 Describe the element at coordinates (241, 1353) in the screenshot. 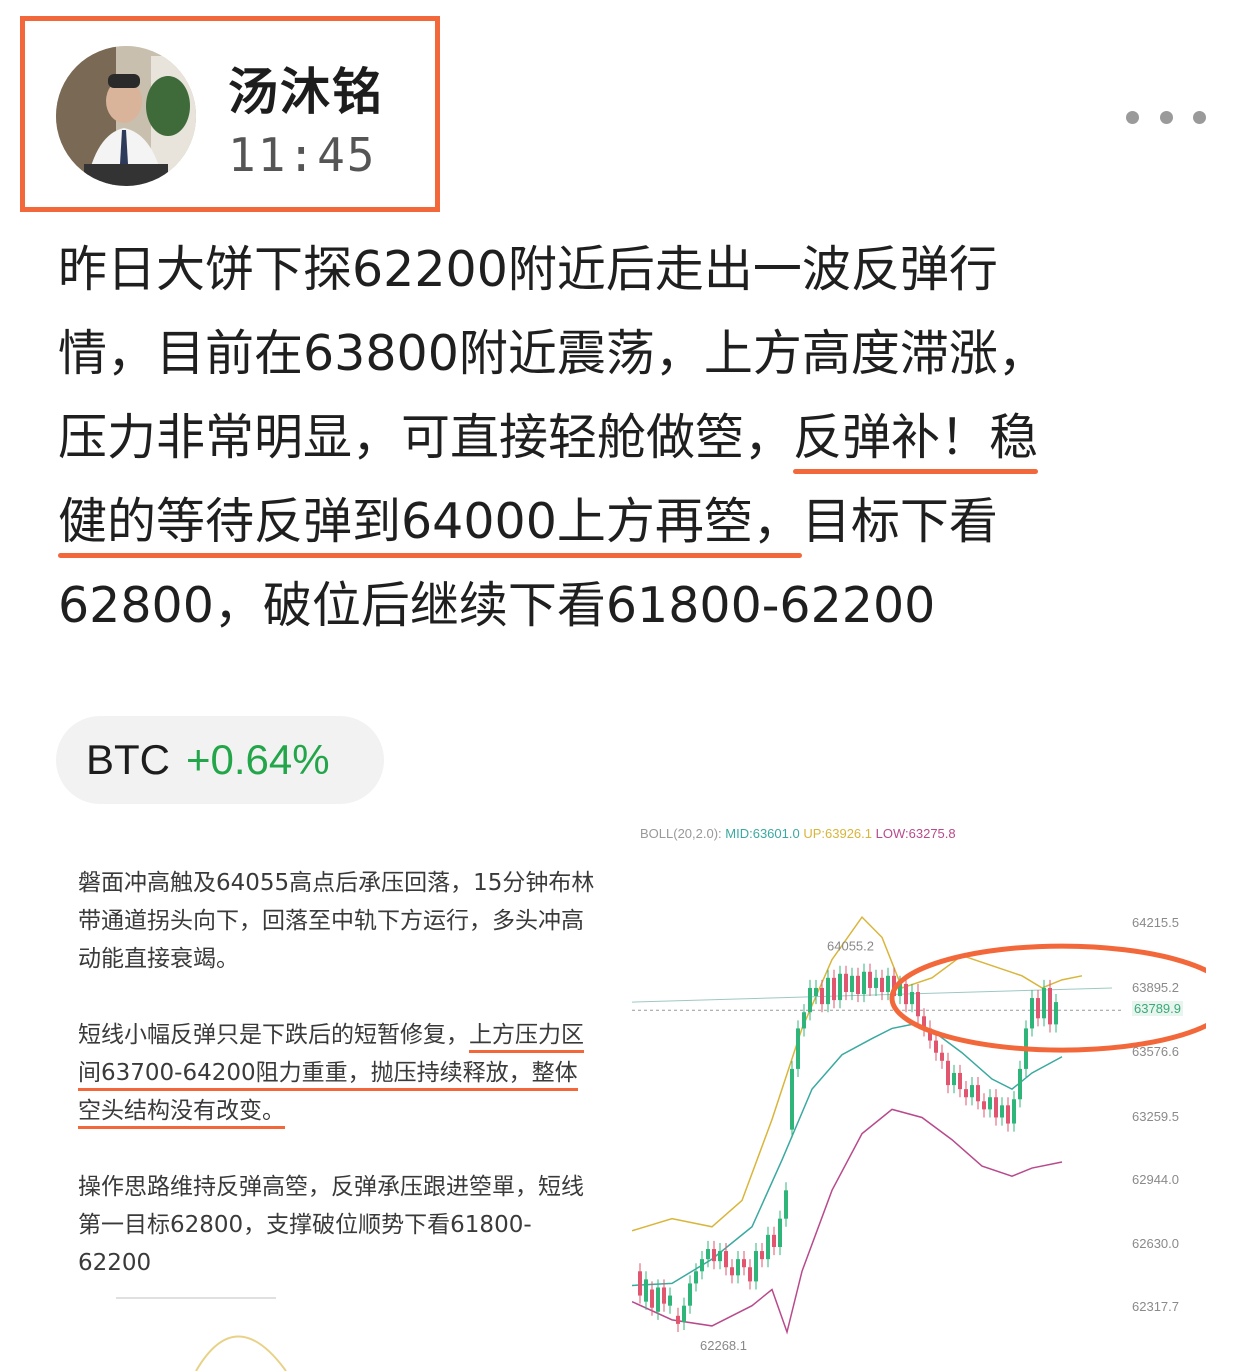

I see `mini-curve` at that location.